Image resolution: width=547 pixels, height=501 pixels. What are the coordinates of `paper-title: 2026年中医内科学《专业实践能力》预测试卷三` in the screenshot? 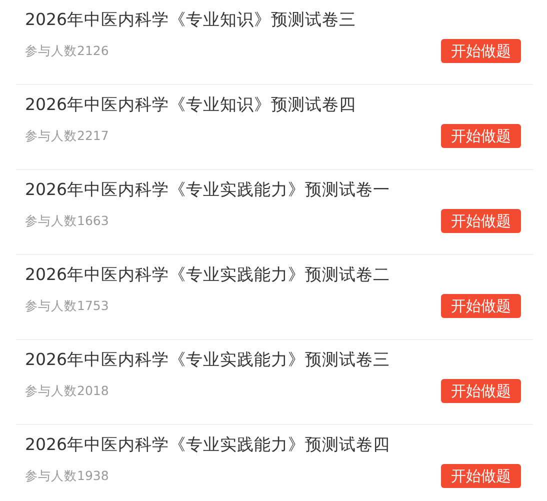 It's located at (208, 360).